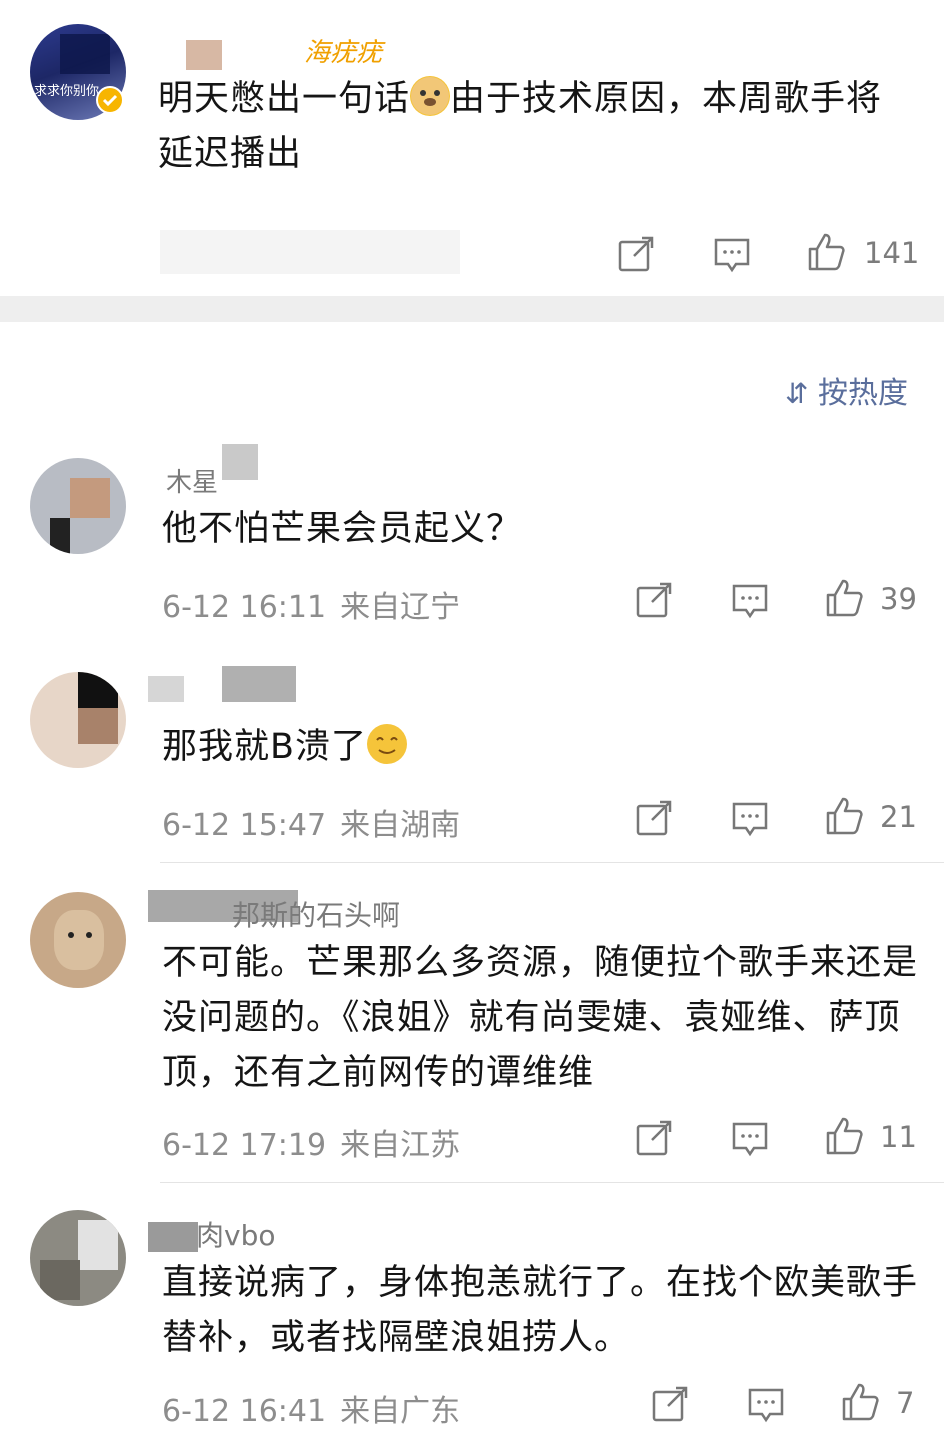  I want to click on comment-text: 直接说病了，身体抱恙就行了。在找个欧美歌手替补，或者找隔壁浪姐捞人。, so click(540, 1310).